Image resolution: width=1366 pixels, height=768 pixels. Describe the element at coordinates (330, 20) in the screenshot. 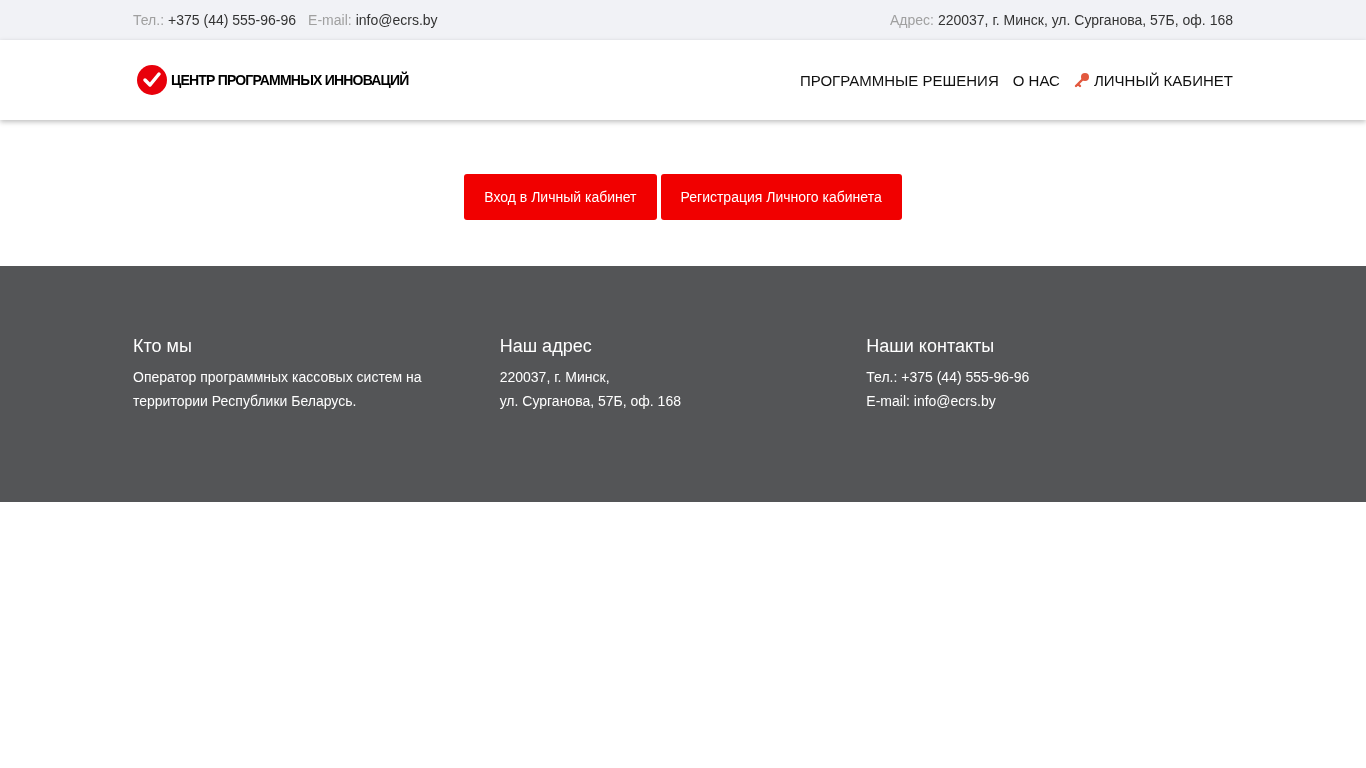

I see `email-label: E-mail:` at that location.